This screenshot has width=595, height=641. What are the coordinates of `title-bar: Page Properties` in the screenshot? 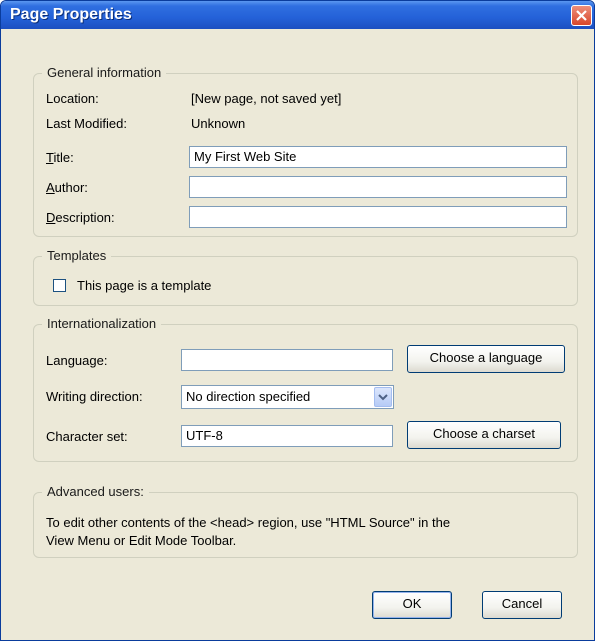 It's located at (297, 15).